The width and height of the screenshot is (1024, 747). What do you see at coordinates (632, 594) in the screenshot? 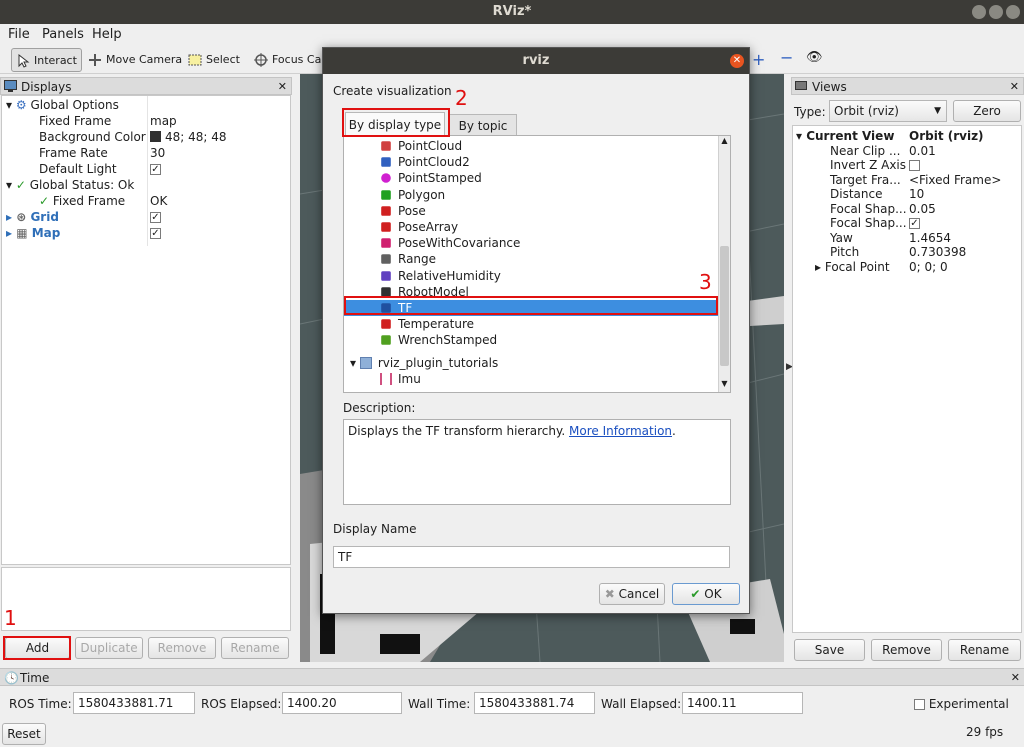
I see `cancel-button: ✖ Cancel` at bounding box center [632, 594].